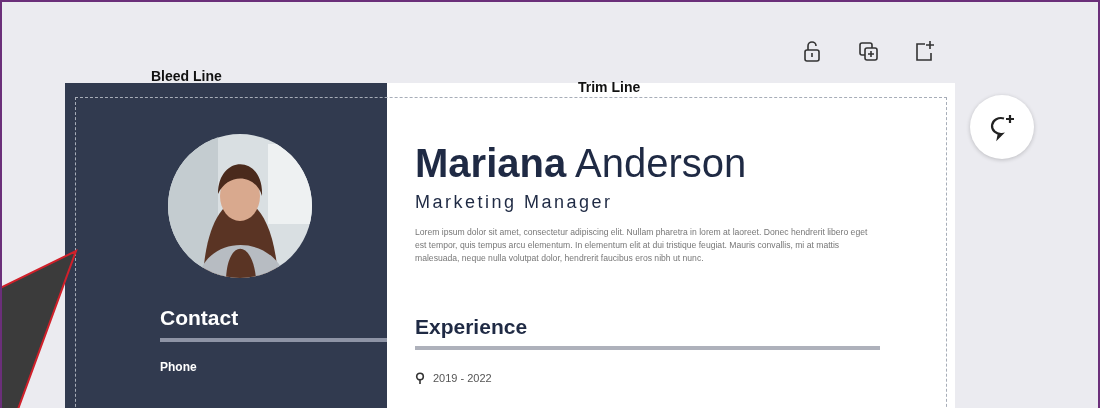  What do you see at coordinates (642, 245) in the screenshot?
I see `summary-text: Lorem ipsum dolor sit amet, consectetur adipiscing elit. Nullam pharetra in lorem at laoreet. Donec hendrerit libero eget est tempor, quis tempus arcu elementum. In elementum elit at dui tristique feugiat. Mauris convallis, mi at mattis malesuada, neque nulla volutpat dolor, hendrerit faucibus eros nibh ut nunc.` at bounding box center [642, 245].